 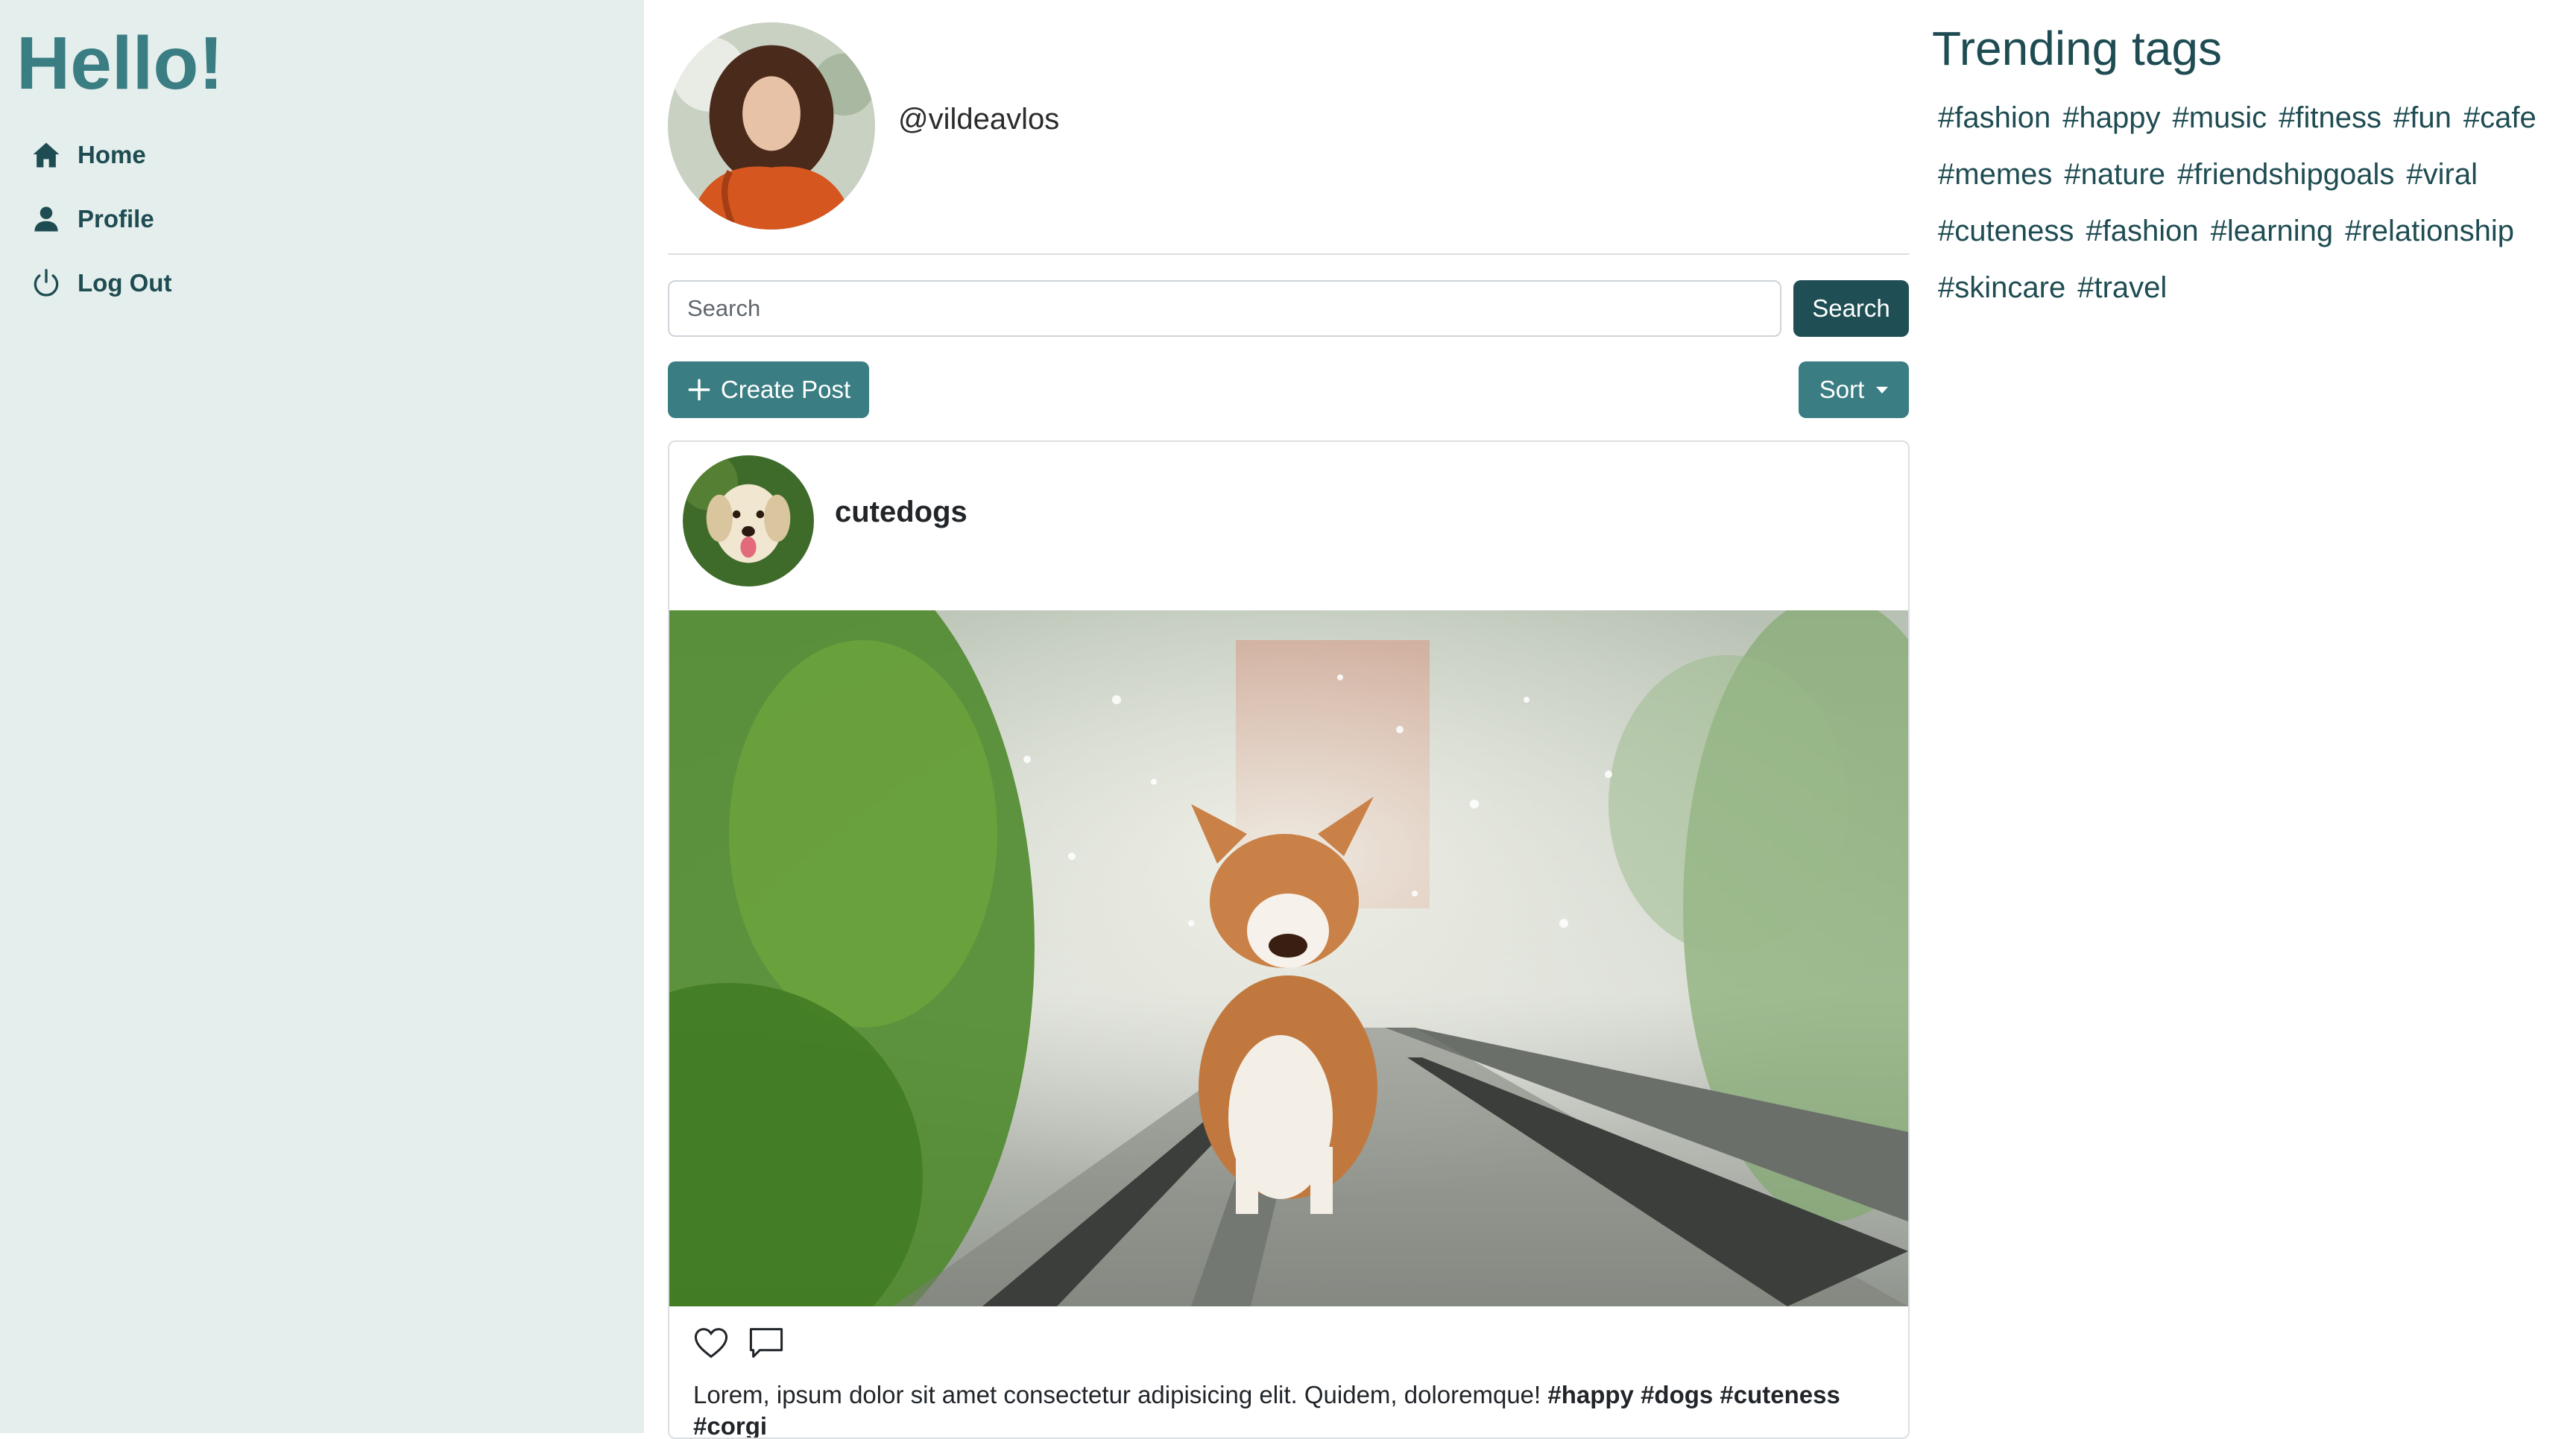 What do you see at coordinates (125, 283) in the screenshot?
I see `nav-label-logout: Log Out` at bounding box center [125, 283].